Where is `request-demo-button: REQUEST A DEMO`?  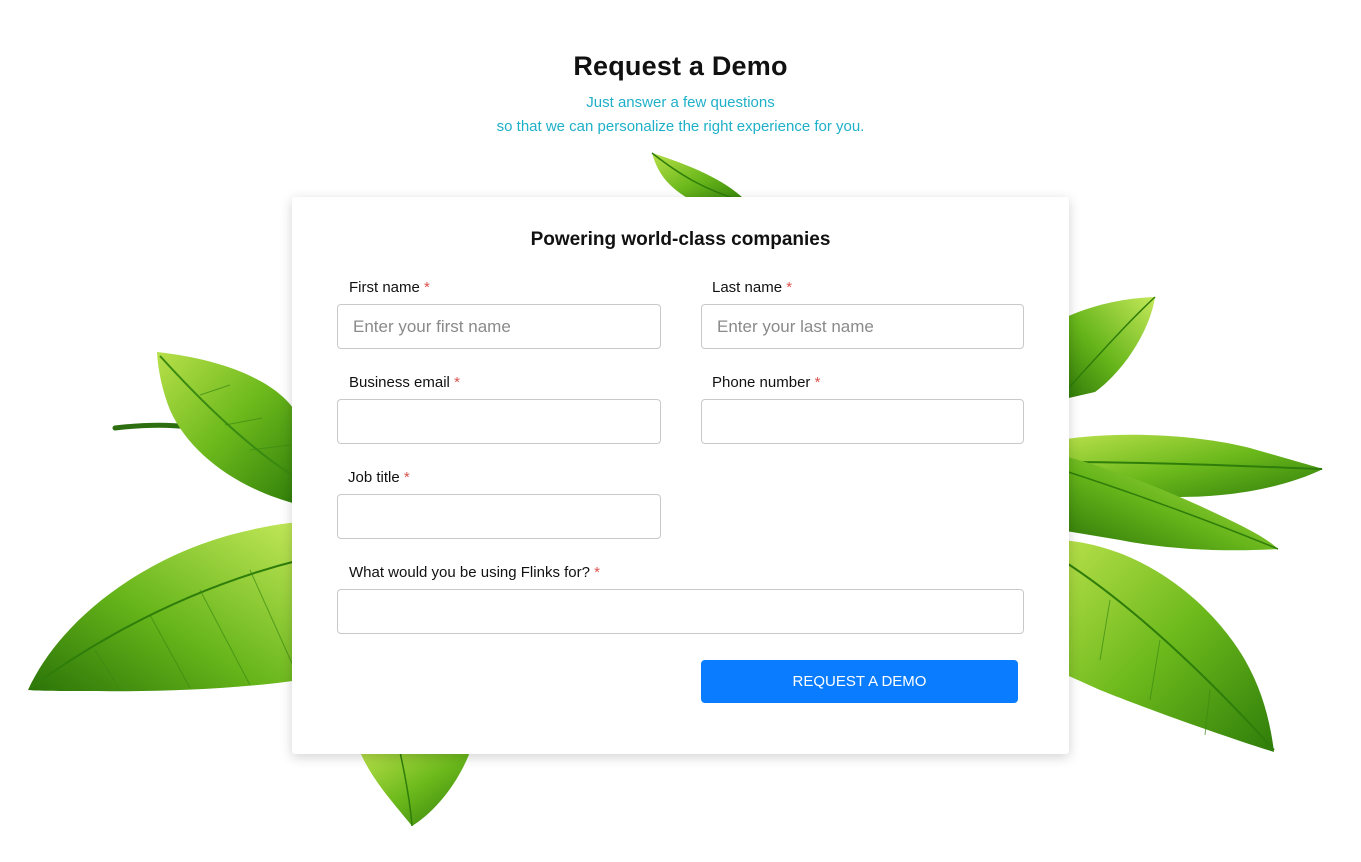
request-demo-button: REQUEST A DEMO is located at coordinates (859, 681).